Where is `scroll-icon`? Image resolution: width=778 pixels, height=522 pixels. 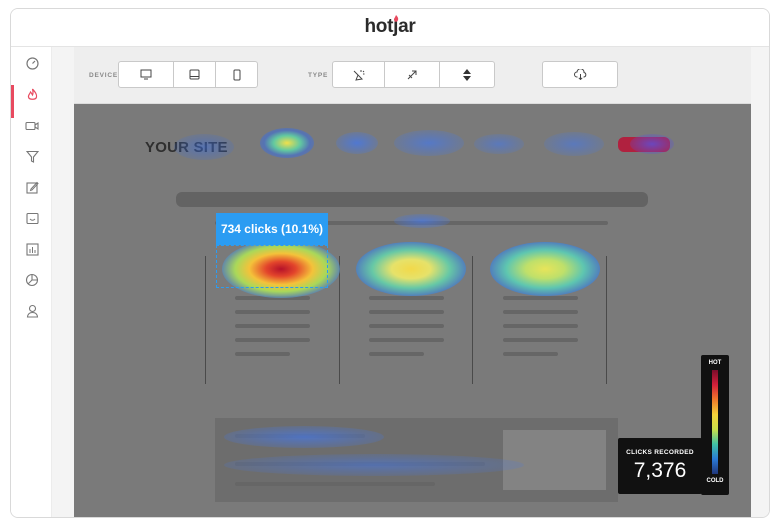
scroll-icon is located at coordinates (467, 74).